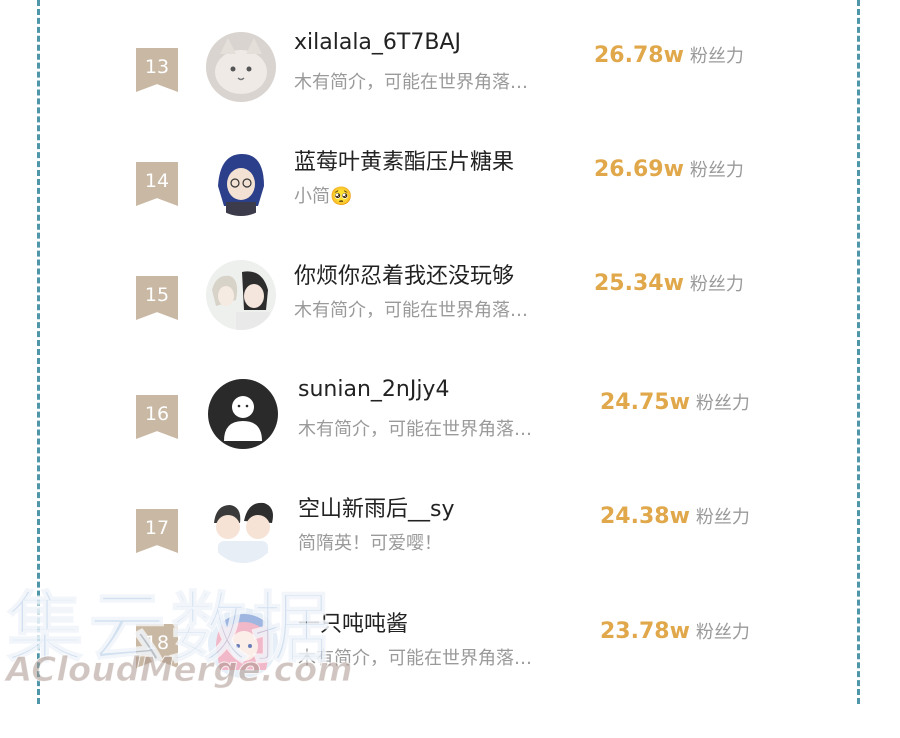 The width and height of the screenshot is (900, 738). I want to click on fans-value: 26.69w, so click(639, 169).